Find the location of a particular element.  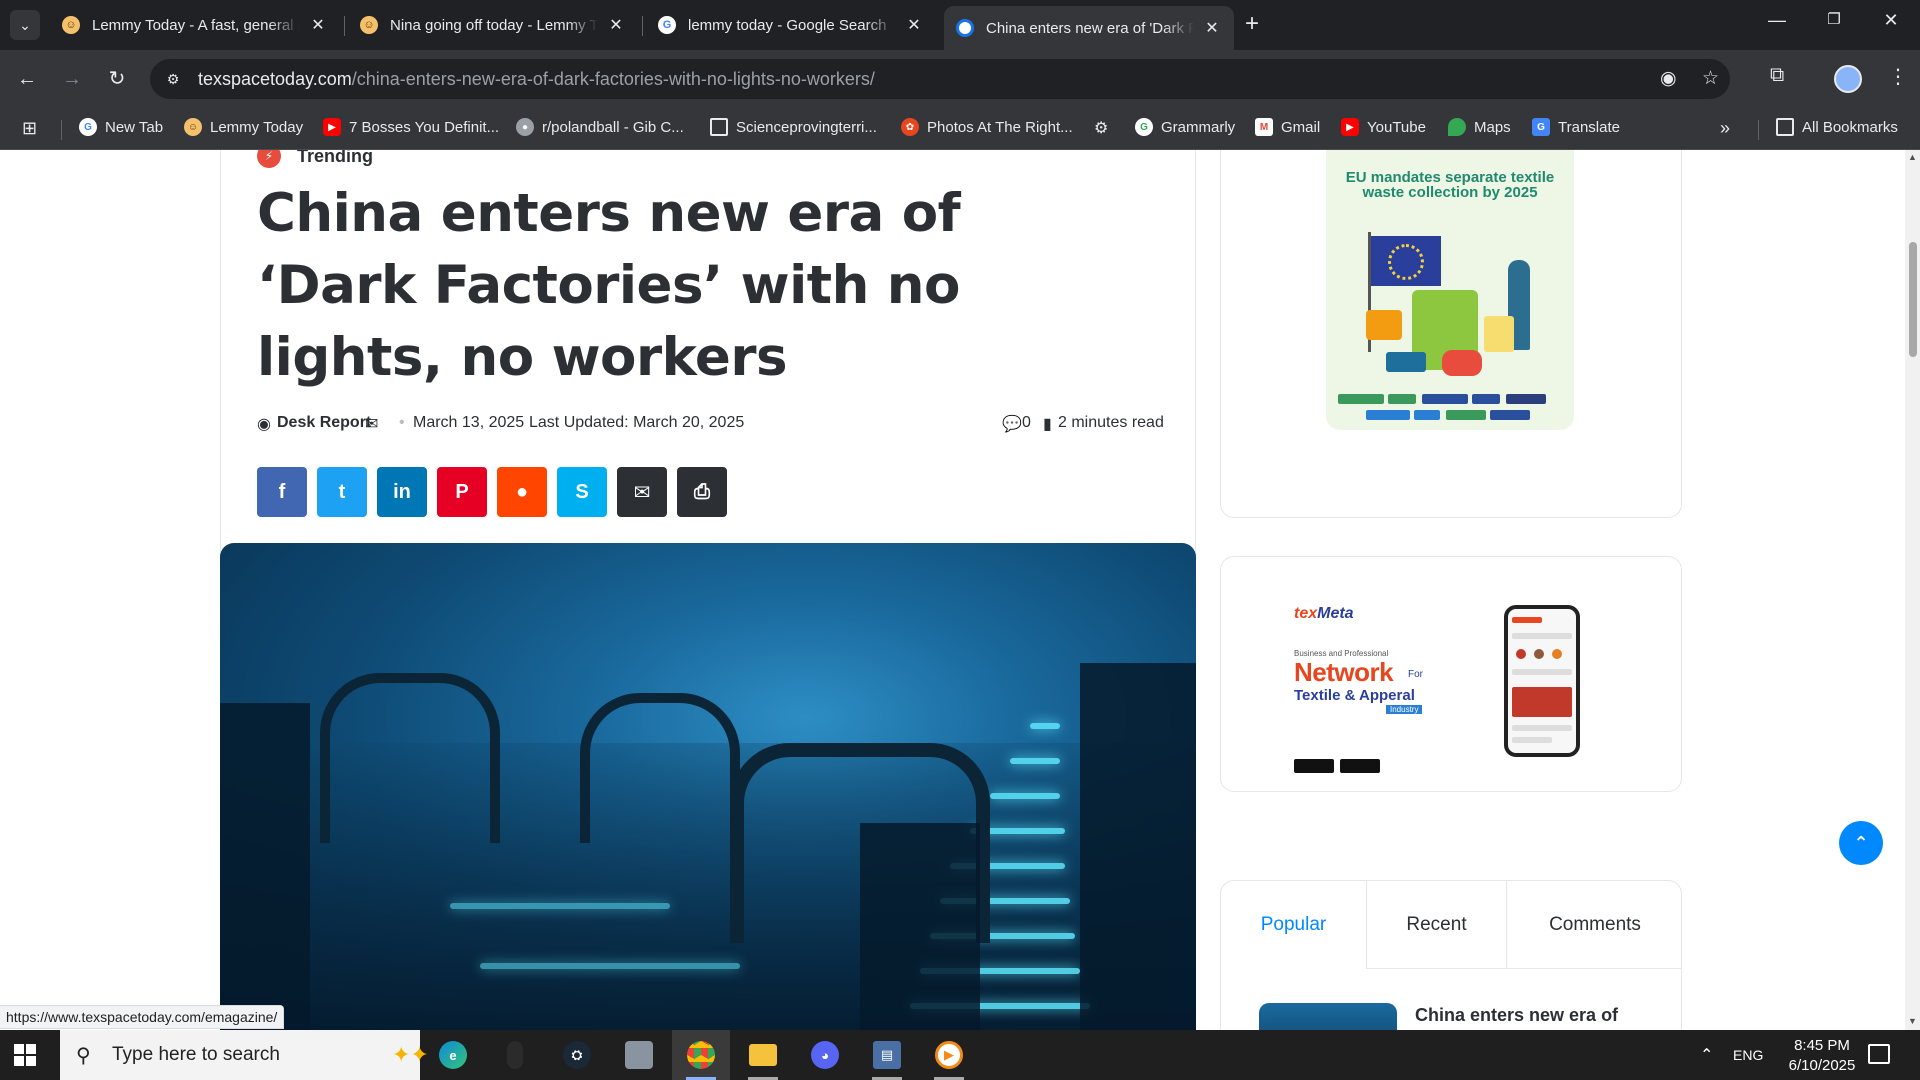

bookmark-translate: G Translate is located at coordinates (1576, 127).